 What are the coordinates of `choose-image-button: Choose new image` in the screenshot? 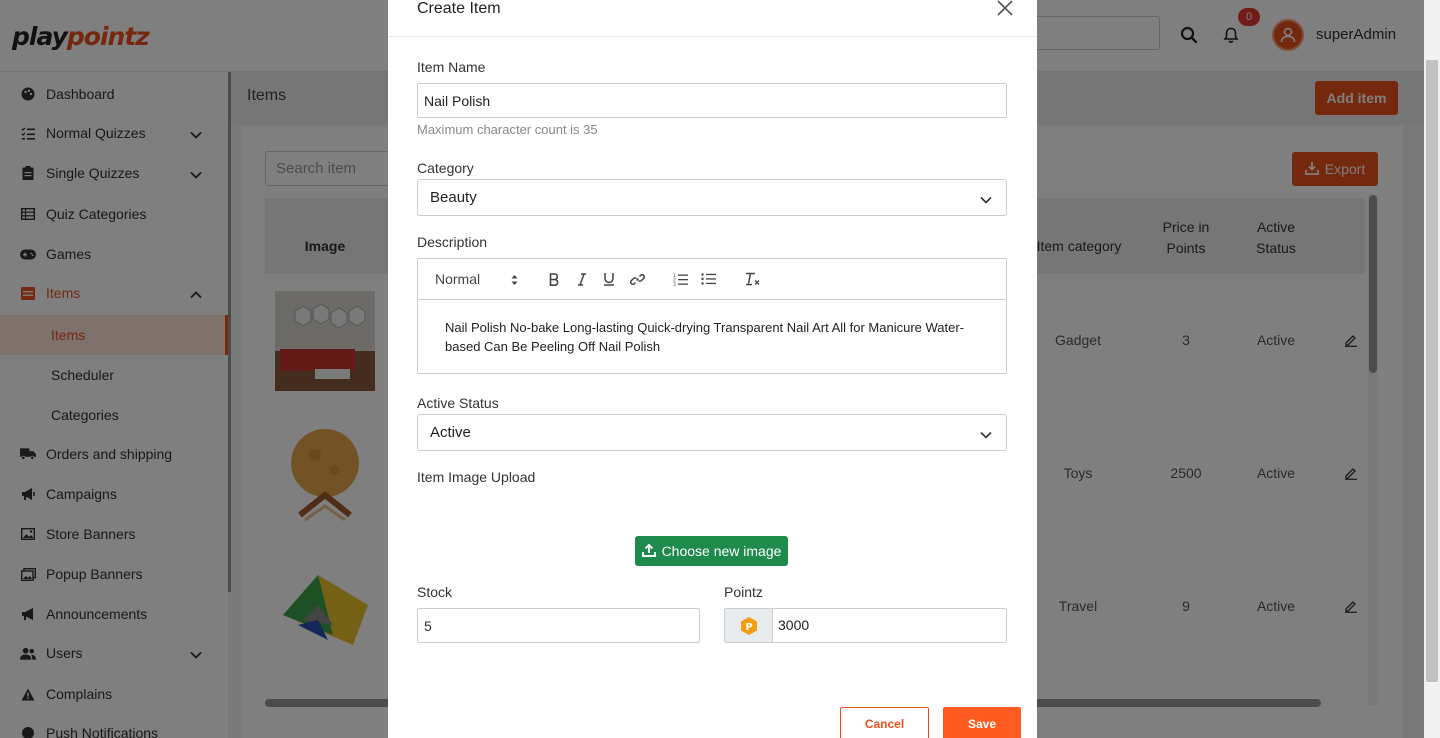 It's located at (711, 551).